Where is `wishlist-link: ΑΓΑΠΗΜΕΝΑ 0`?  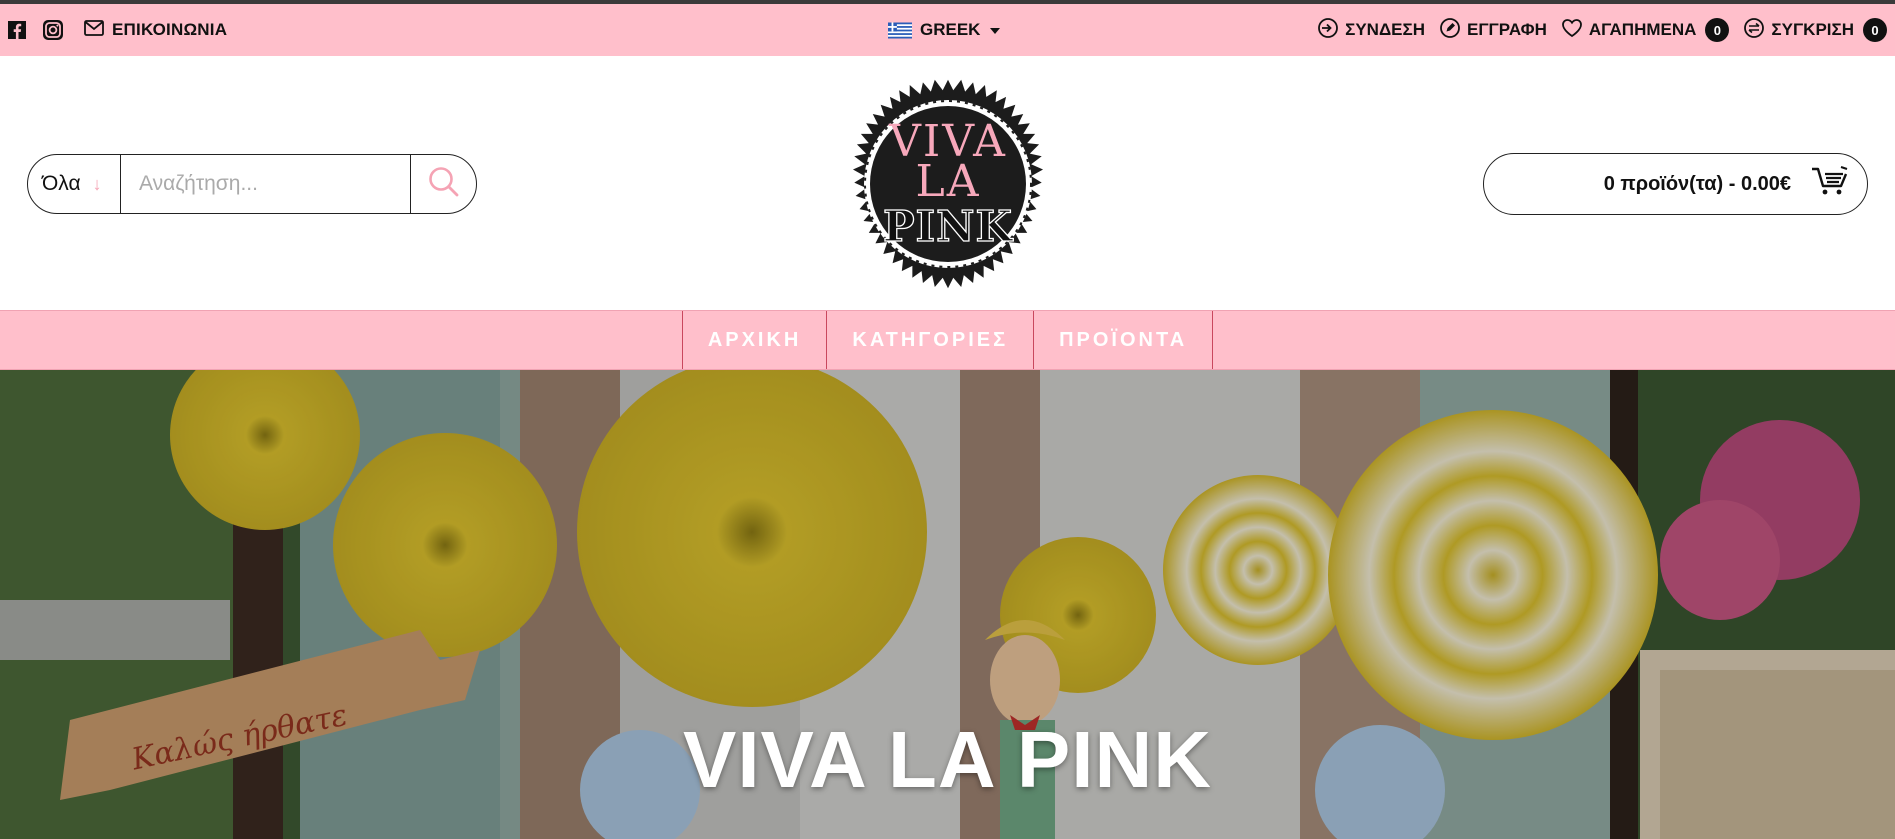
wishlist-link: ΑΓΑΠΗΜΕΝΑ 0 is located at coordinates (1645, 30).